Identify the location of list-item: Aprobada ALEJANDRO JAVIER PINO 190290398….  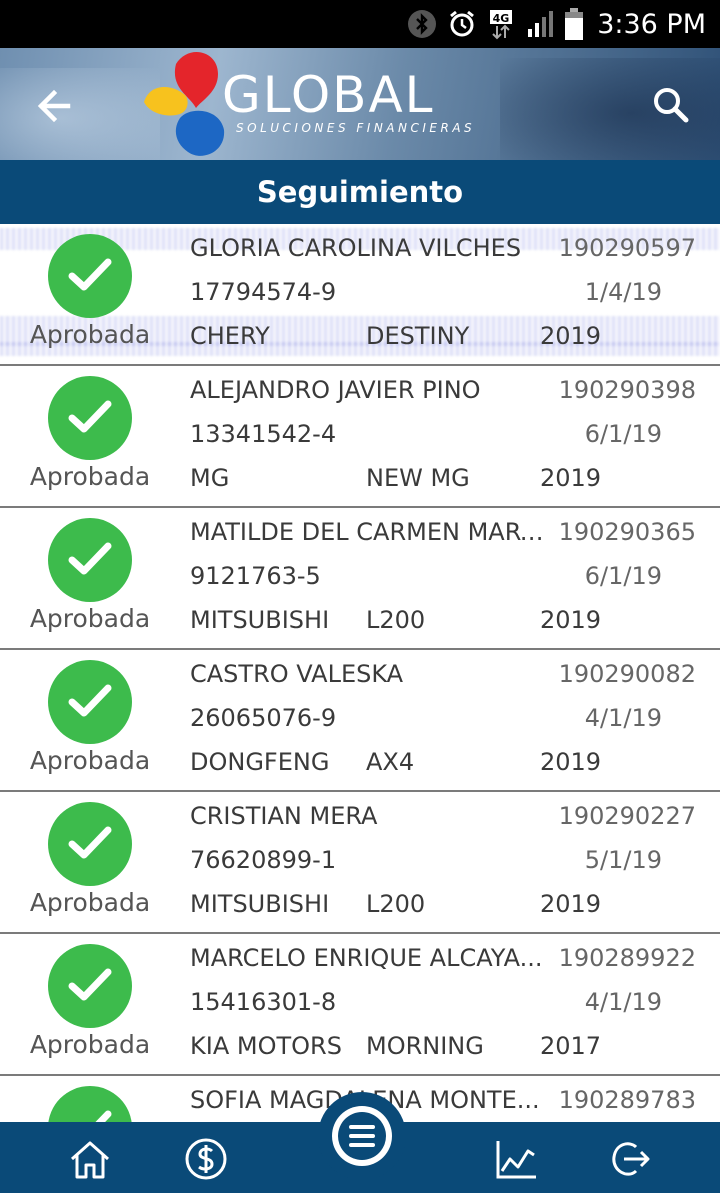
(360, 437).